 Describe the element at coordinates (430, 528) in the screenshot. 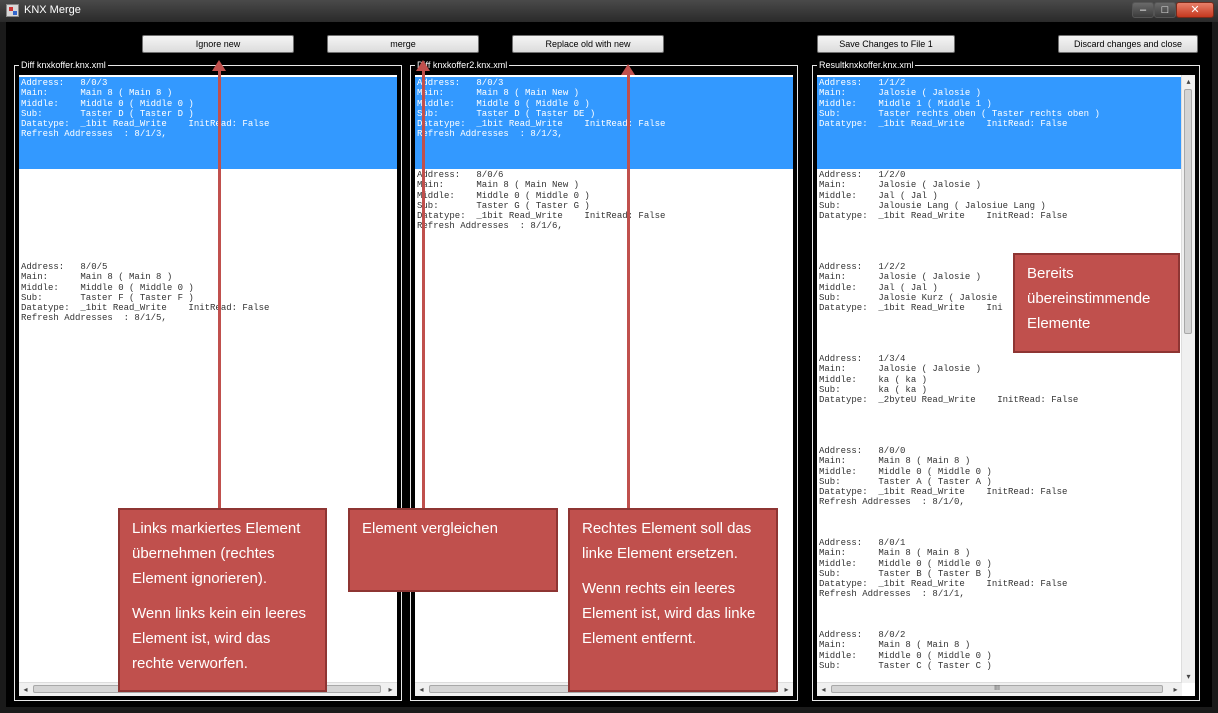

I see `annotation-text: Element vergleichen` at that location.